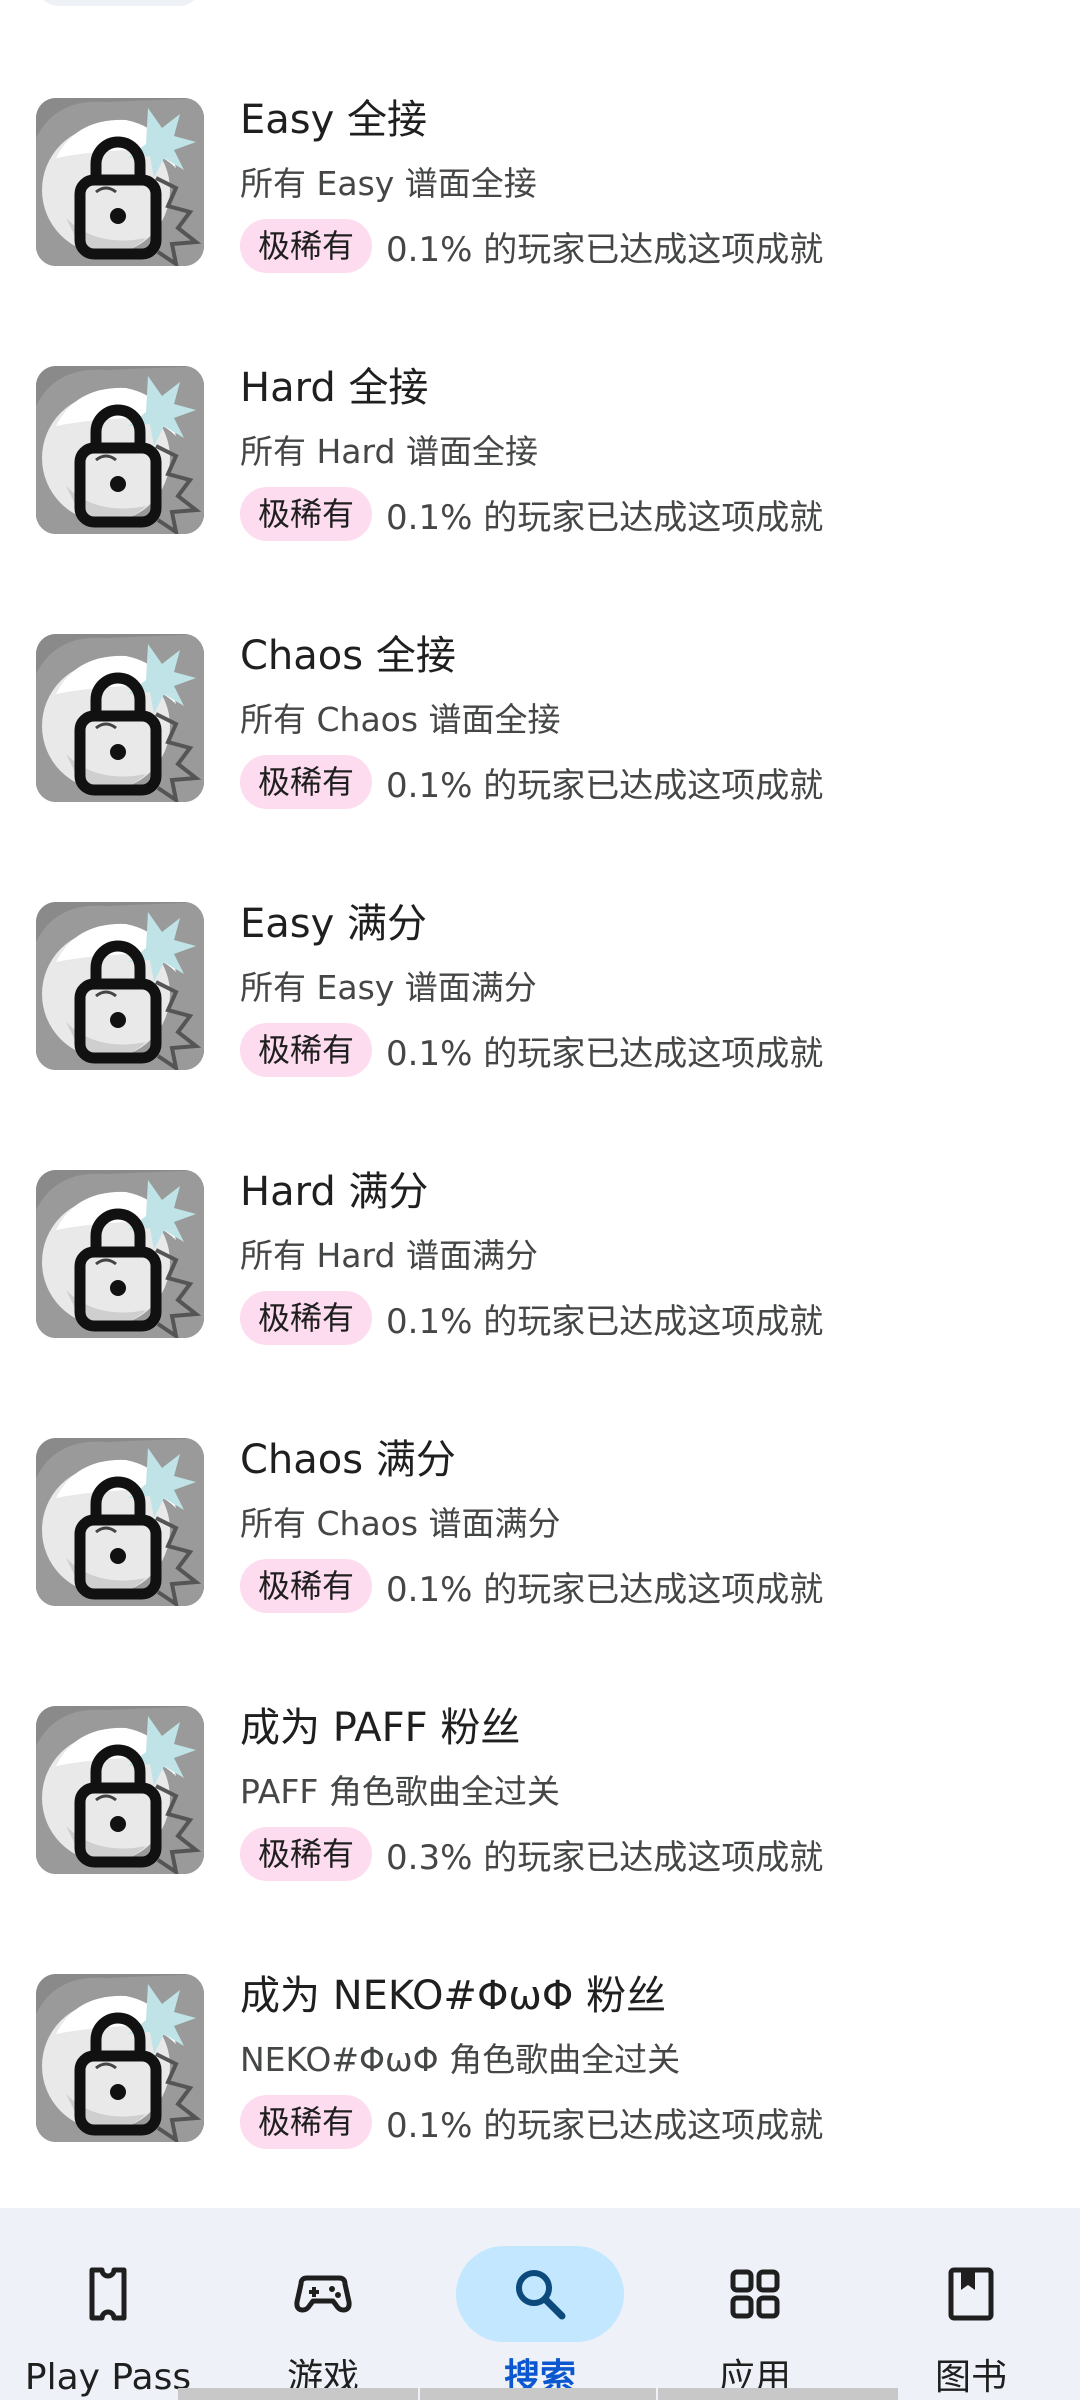 The height and width of the screenshot is (2400, 1080). I want to click on achievement-title: Hard 全接, so click(334, 388).